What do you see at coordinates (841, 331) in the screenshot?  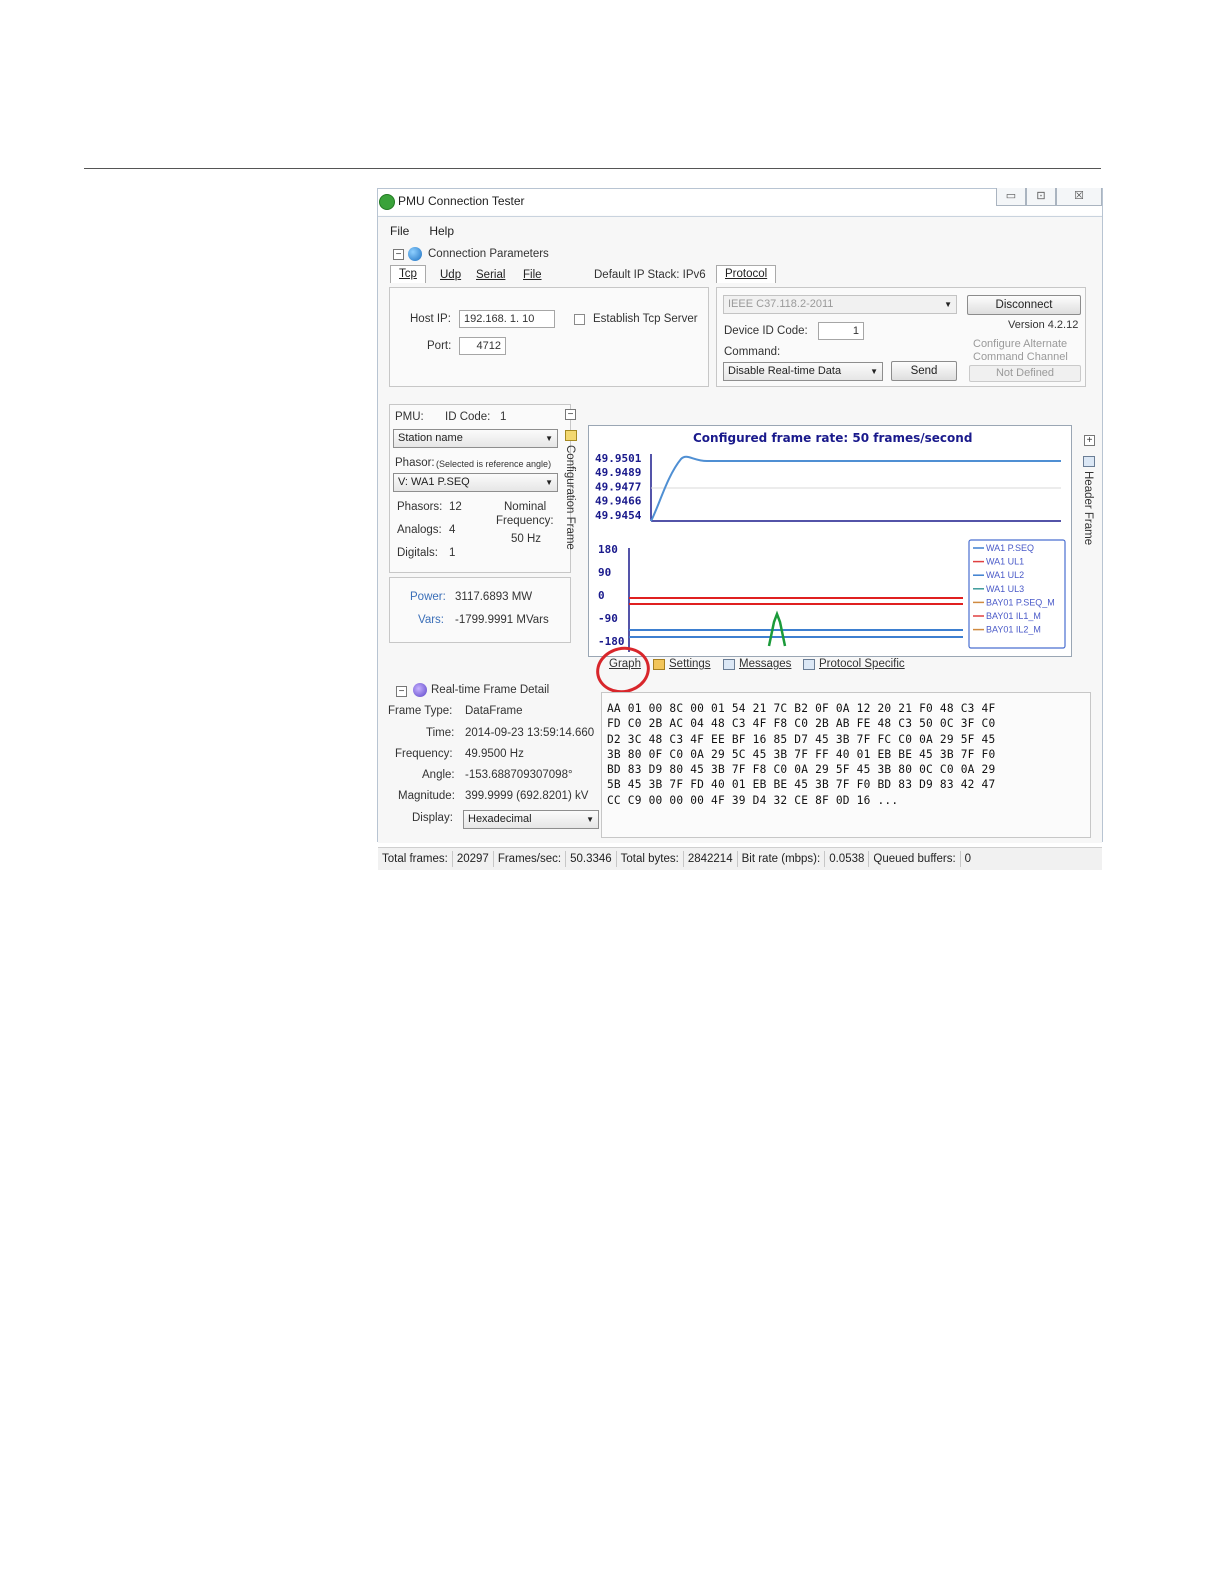 I see `device-id-input: 1` at bounding box center [841, 331].